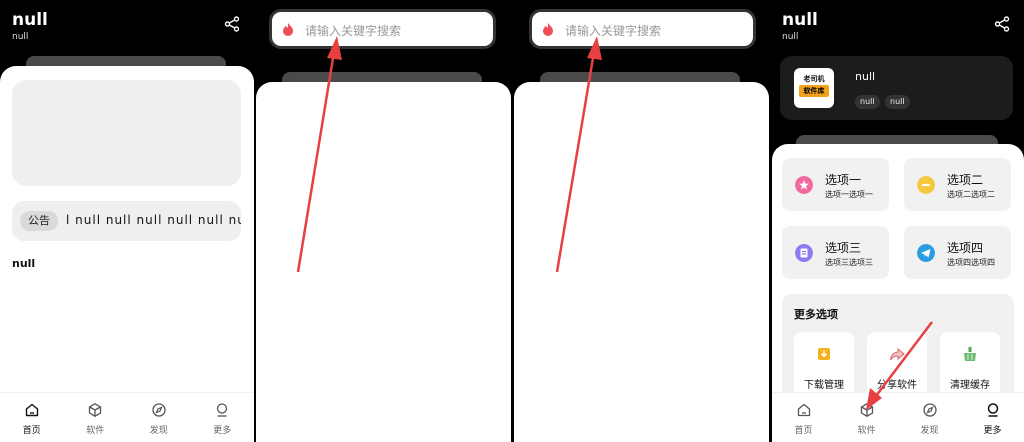 The width and height of the screenshot is (1024, 442). Describe the element at coordinates (965, 248) in the screenshot. I see `option-title: 选项四` at that location.